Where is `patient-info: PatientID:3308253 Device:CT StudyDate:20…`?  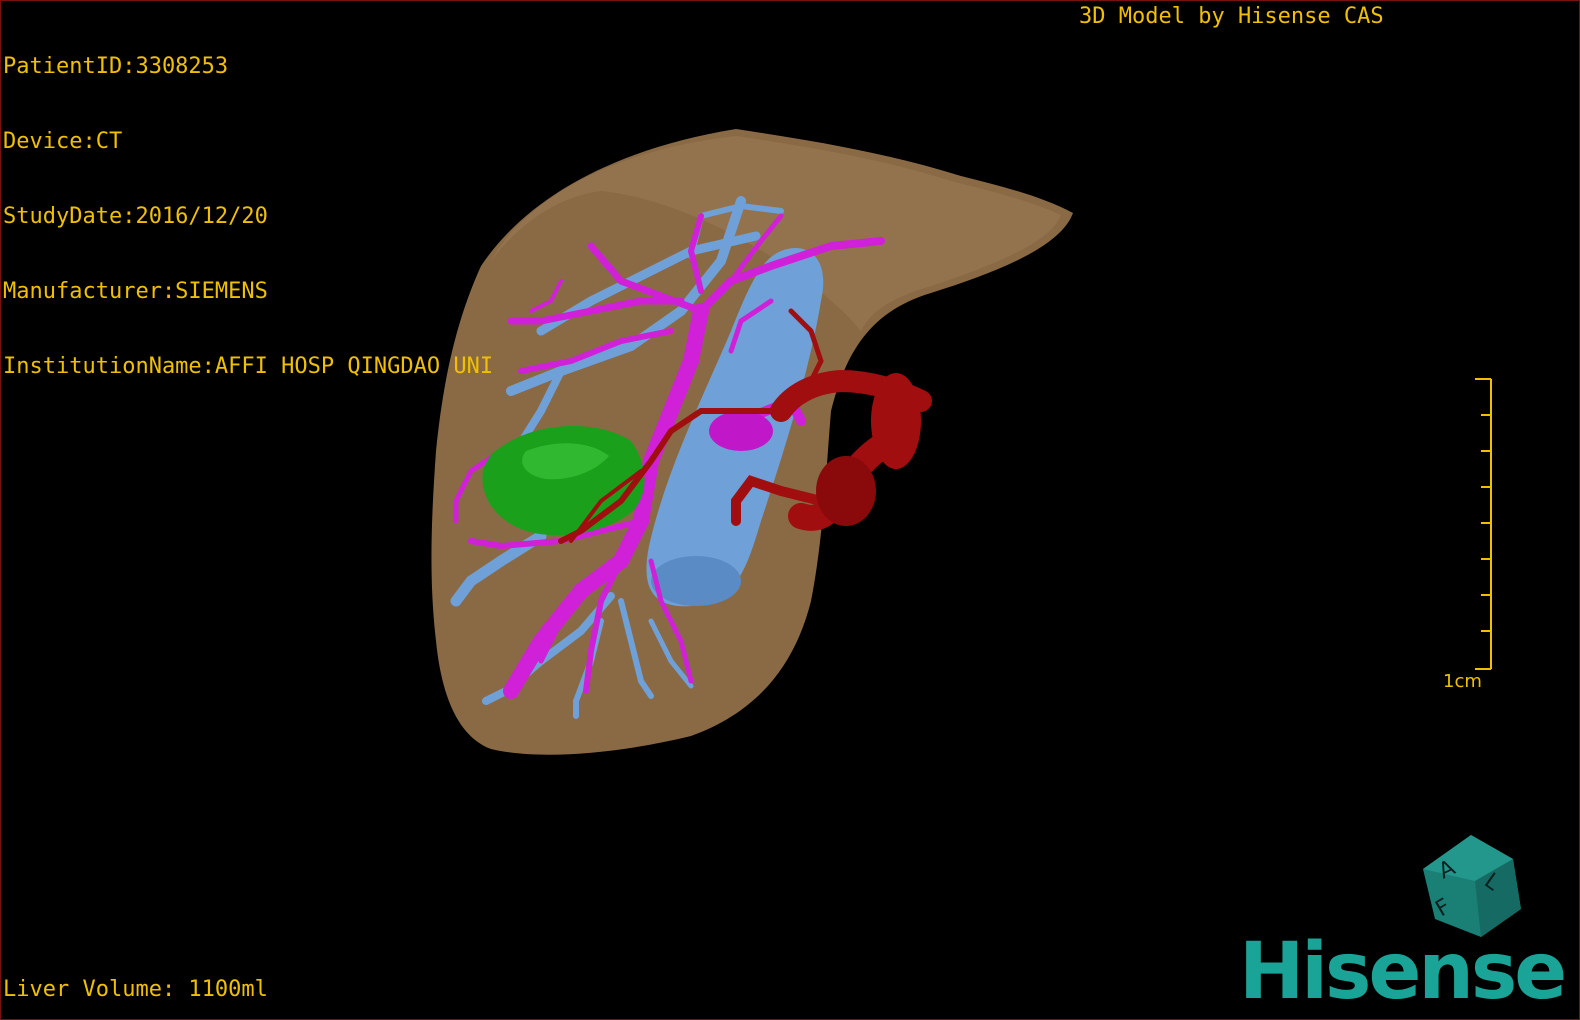
patient-info: PatientID:3308253 Device:CT StudyDate:20… is located at coordinates (248, 216).